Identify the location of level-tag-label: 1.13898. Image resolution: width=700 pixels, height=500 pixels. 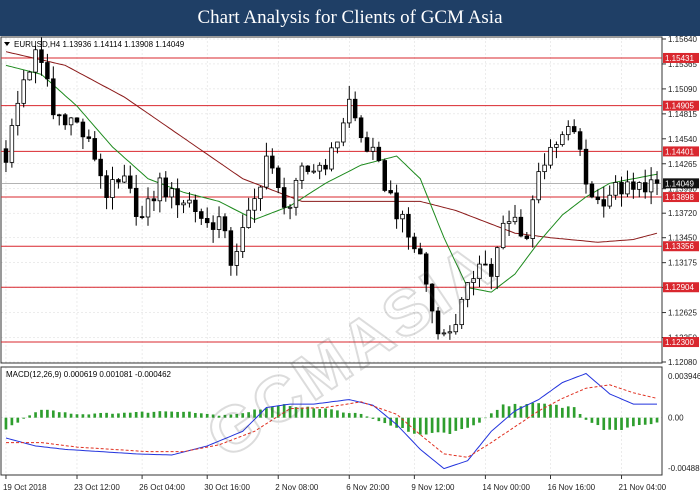
(679, 197).